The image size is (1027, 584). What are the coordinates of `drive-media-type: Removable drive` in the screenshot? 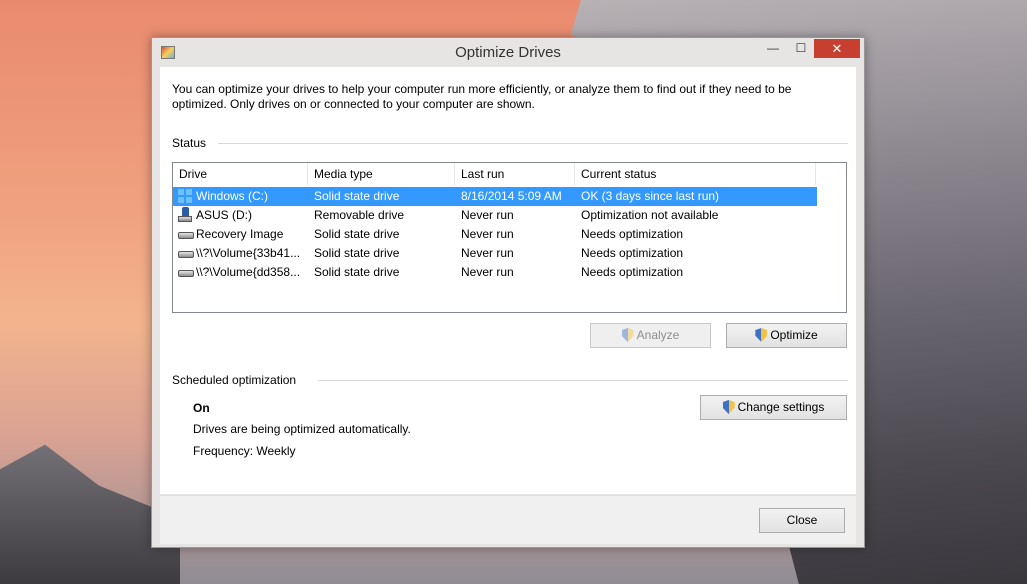 It's located at (359, 215).